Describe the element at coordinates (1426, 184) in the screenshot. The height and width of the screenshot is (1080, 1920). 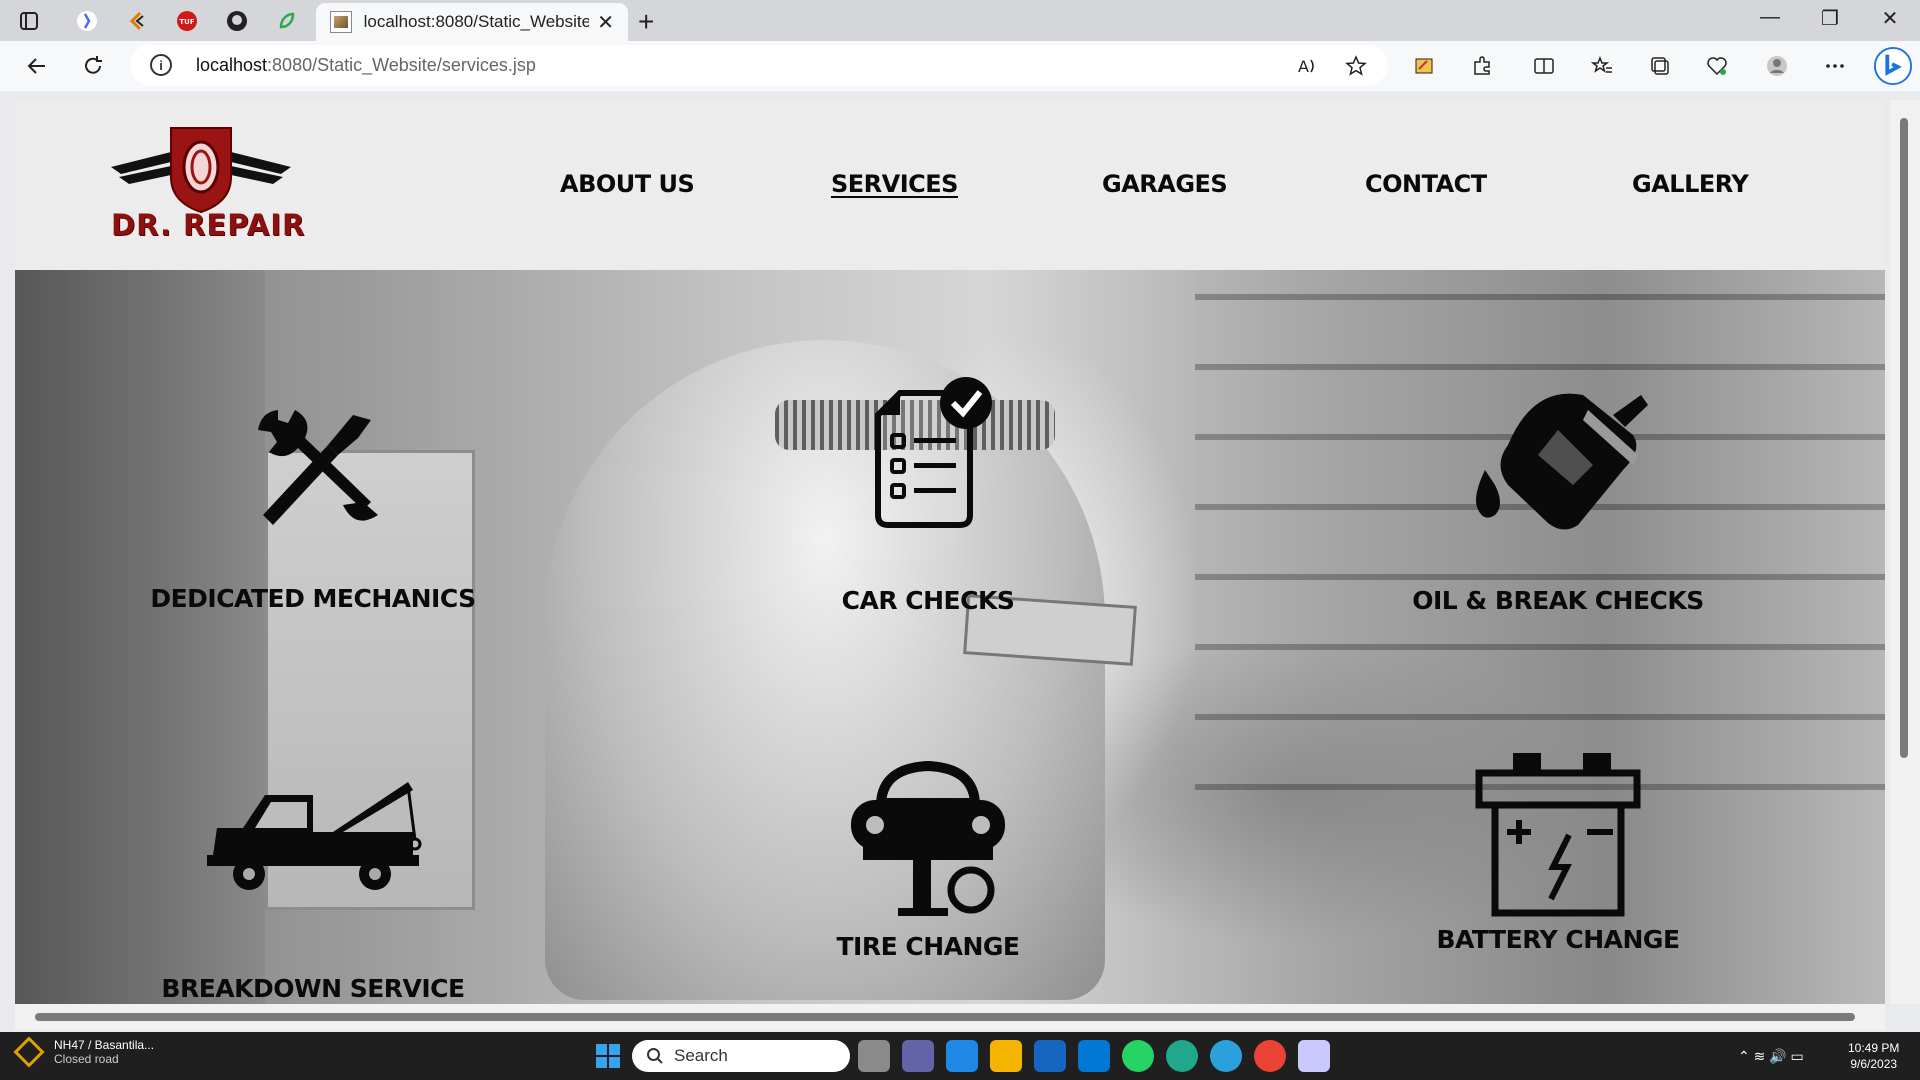
I see `nav-contact: CONTACT` at that location.